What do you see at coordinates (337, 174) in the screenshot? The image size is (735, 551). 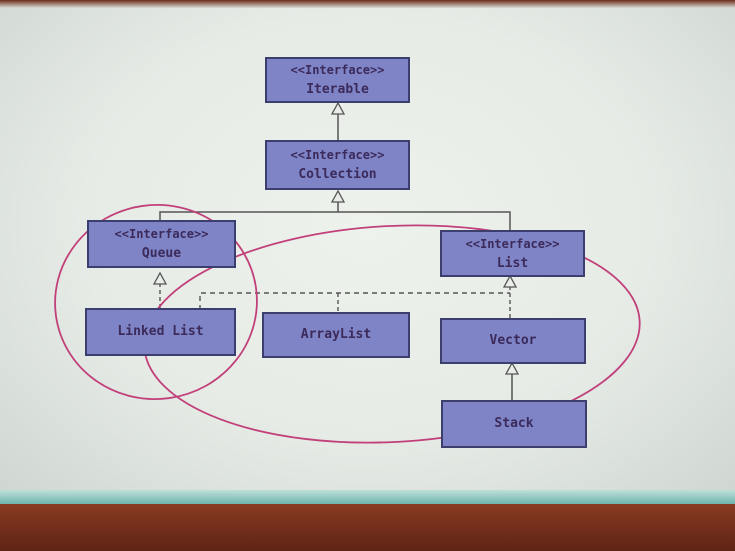 I see `collection-label: Collection` at bounding box center [337, 174].